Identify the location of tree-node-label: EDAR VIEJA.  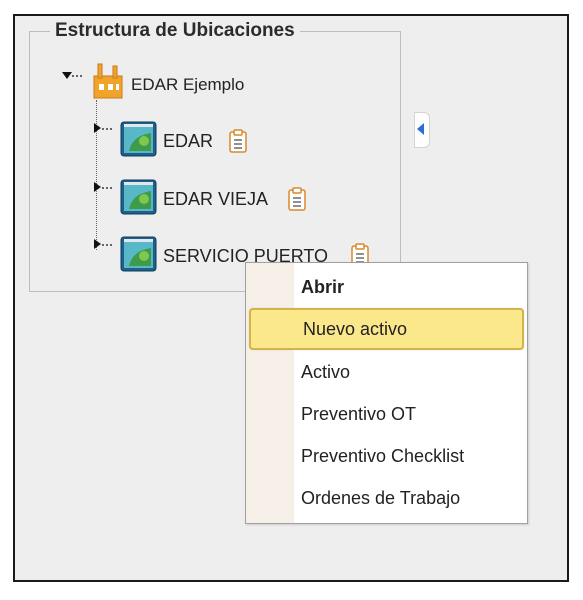
(215, 199).